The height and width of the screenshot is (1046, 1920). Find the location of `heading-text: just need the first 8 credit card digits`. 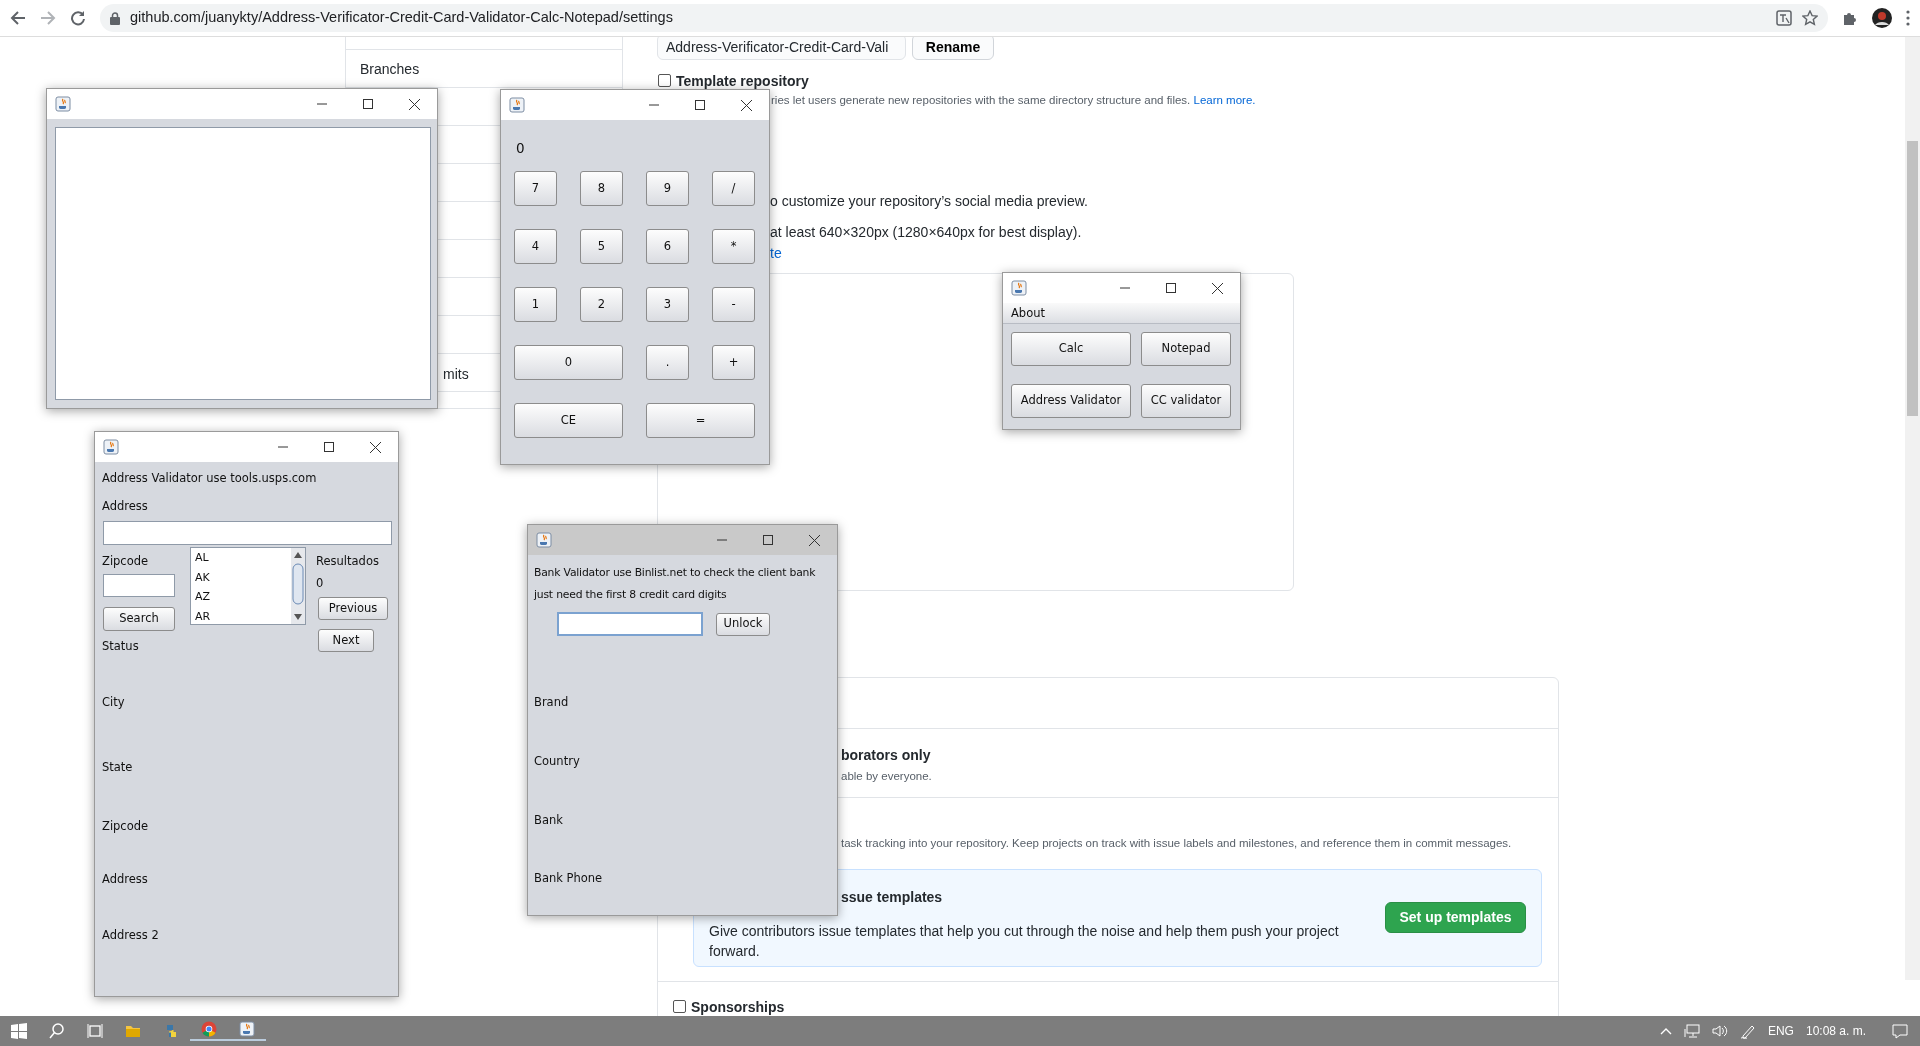

heading-text: just need the first 8 credit card digits is located at coordinates (630, 595).